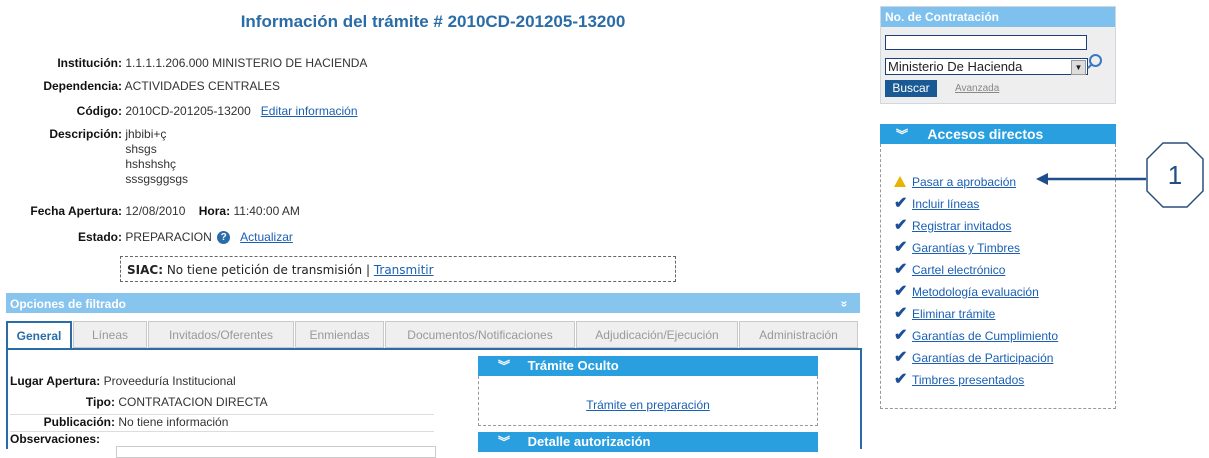 This screenshot has height=458, width=1209. I want to click on institution-select: Ministerio De Hacienda ▼, so click(986, 66).